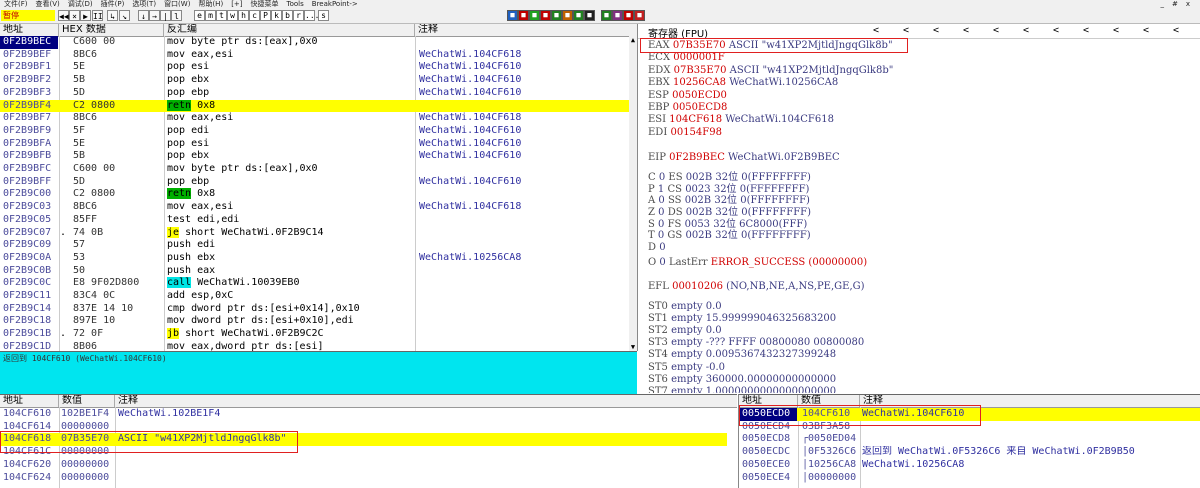 This screenshot has width=1200, height=488. Describe the element at coordinates (727, 225) in the screenshot. I see `flag-line: S 0 FS 0053 32位 6C8000(FFF)` at that location.